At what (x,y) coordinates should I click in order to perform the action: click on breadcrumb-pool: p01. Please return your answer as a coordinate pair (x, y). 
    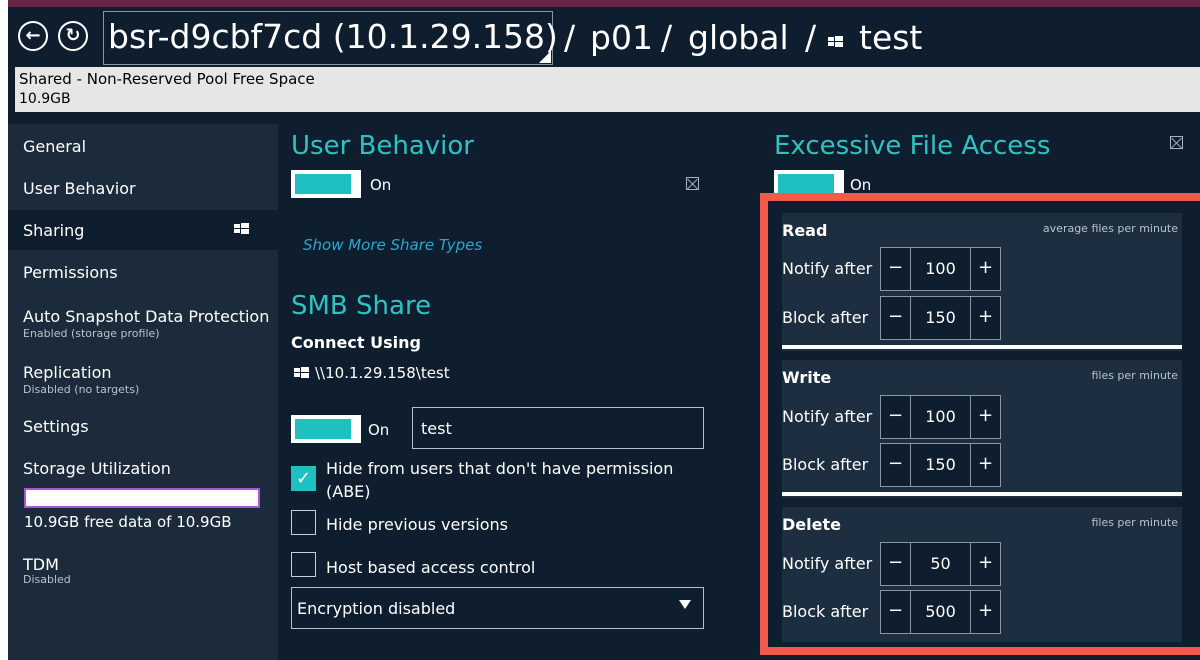
    Looking at the image, I should click on (621, 38).